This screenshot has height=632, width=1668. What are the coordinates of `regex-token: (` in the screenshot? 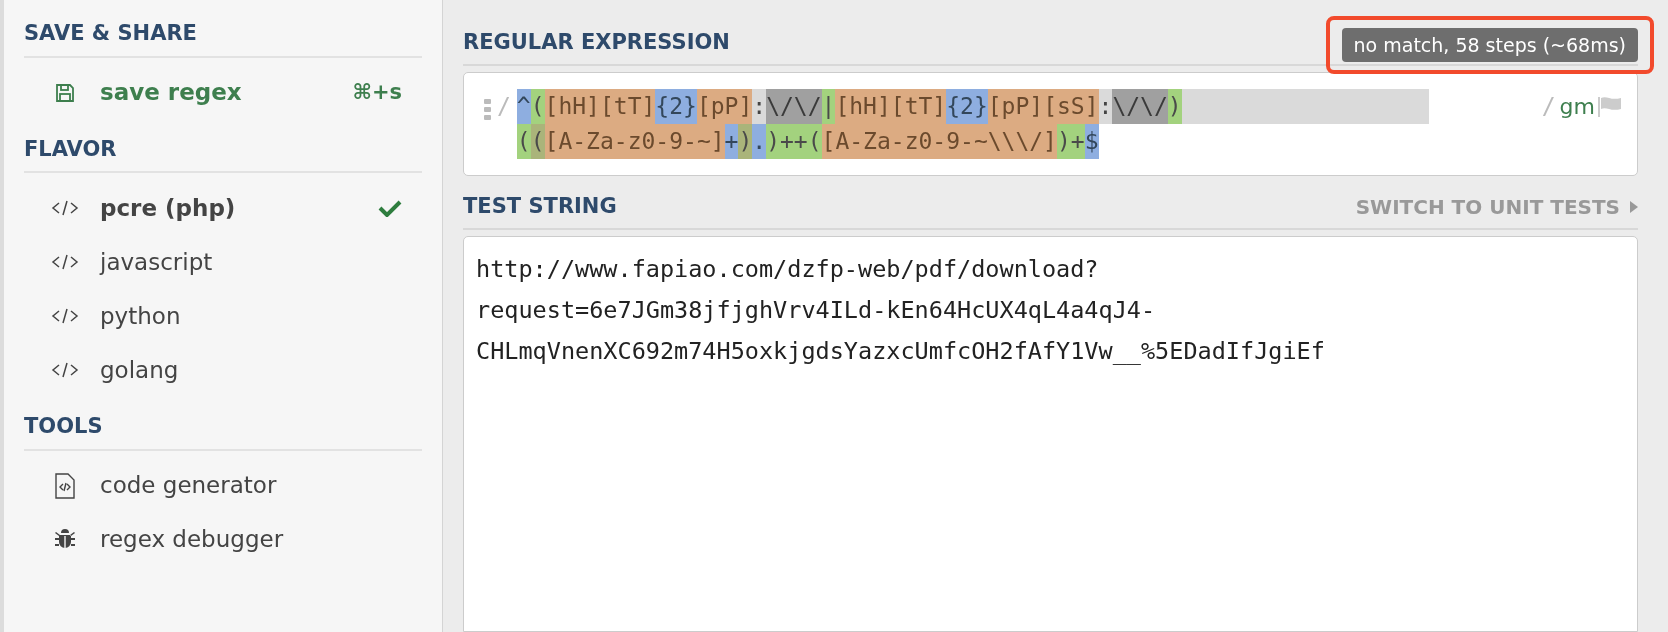 It's located at (523, 141).